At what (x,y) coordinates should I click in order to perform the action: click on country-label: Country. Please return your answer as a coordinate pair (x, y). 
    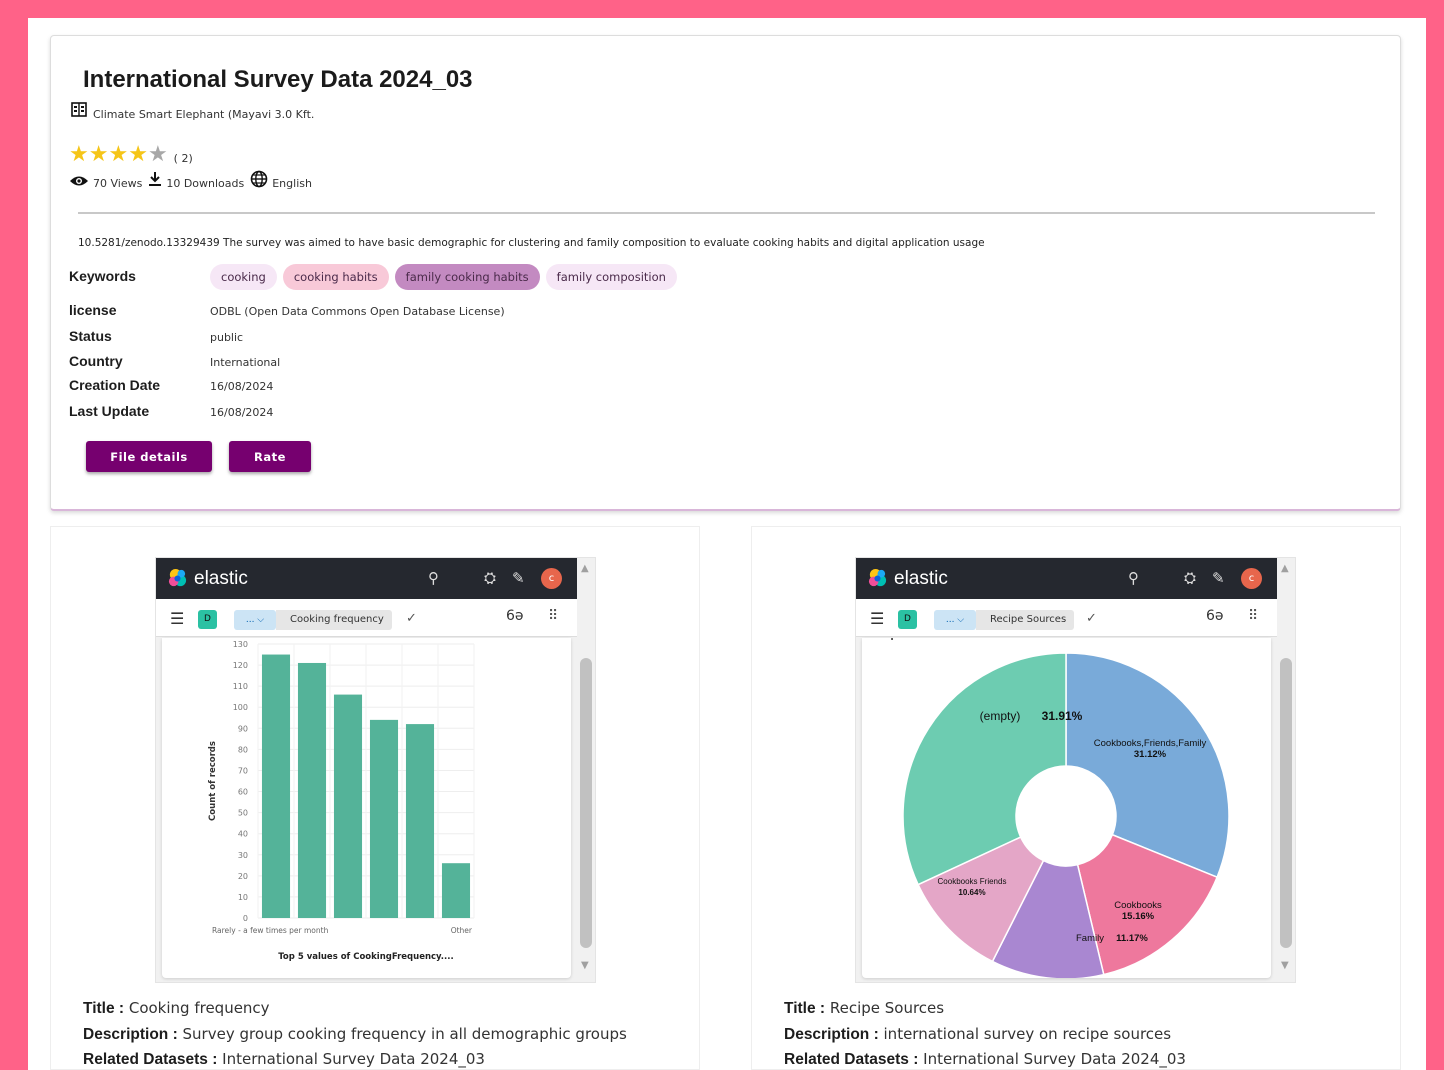
    Looking at the image, I should click on (96, 361).